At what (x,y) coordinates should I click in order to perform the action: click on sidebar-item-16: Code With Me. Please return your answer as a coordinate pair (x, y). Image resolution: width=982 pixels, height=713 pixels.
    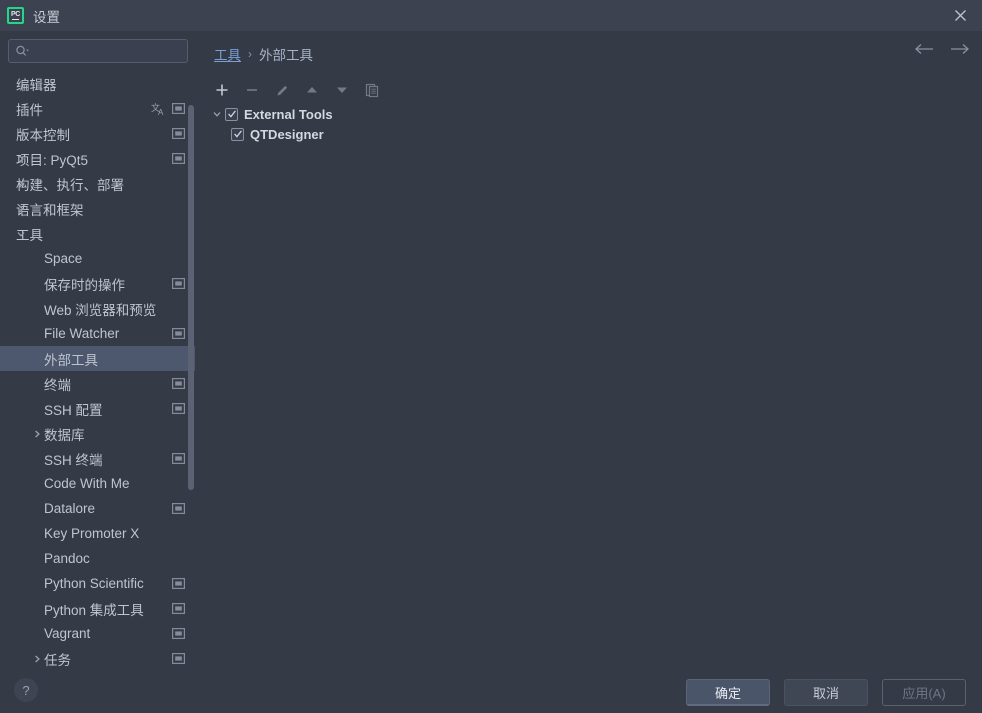
    Looking at the image, I should click on (97, 483).